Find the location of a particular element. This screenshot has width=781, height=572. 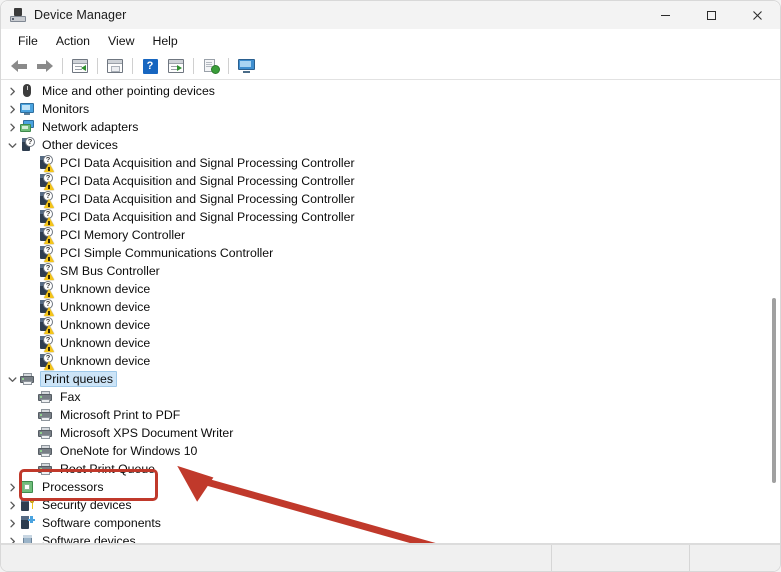

tree-item-other-devices: ? Other devices is located at coordinates (390, 145).